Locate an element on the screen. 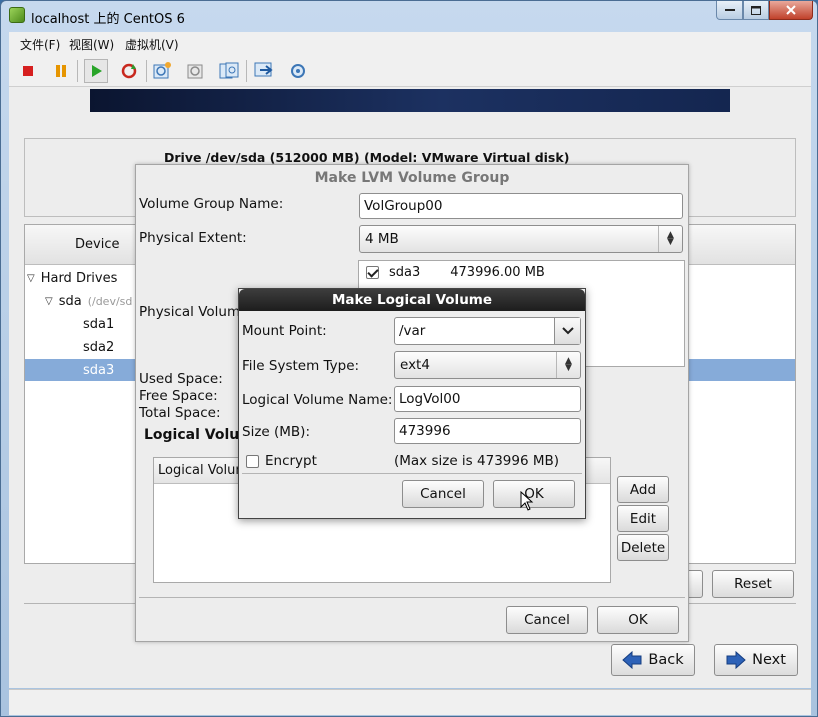 The image size is (818, 717). back-button-label: Back is located at coordinates (666, 660).